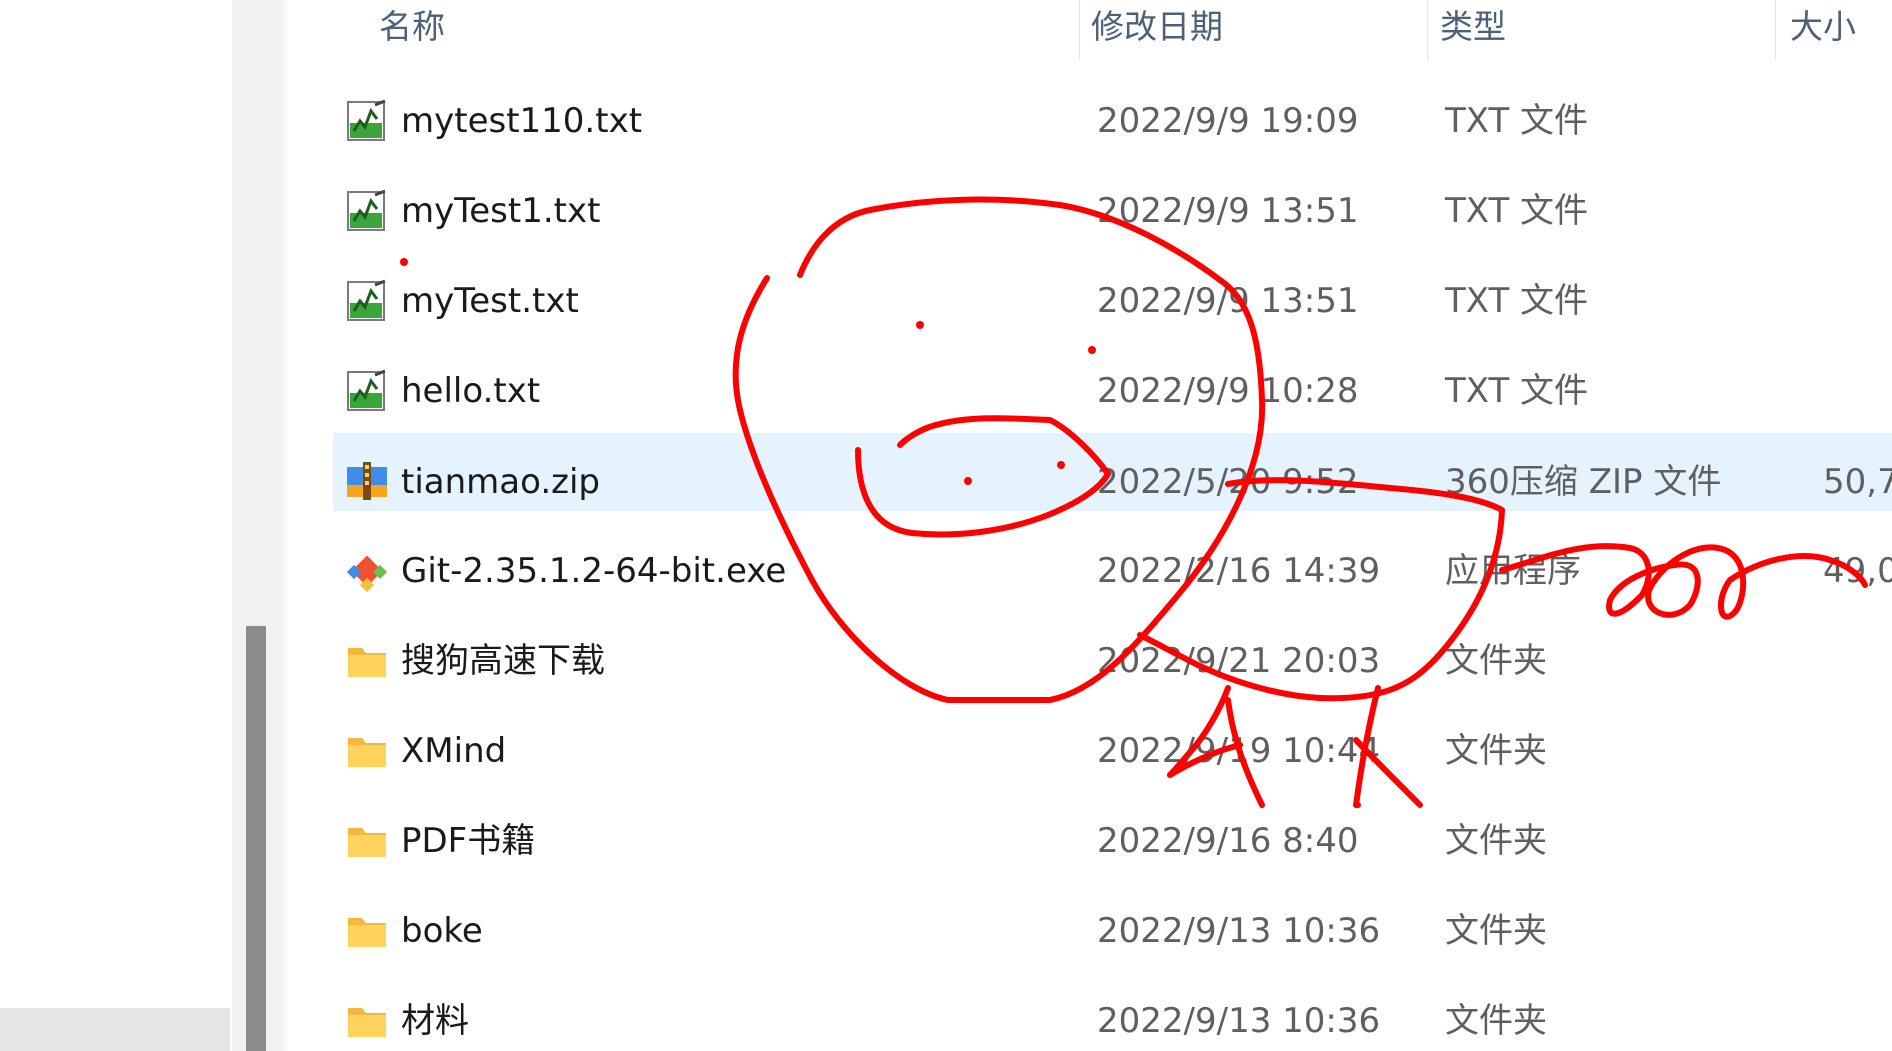  I want to click on file-row: 材料 2022/9/13 10:36 文件夹, so click(1112, 1016).